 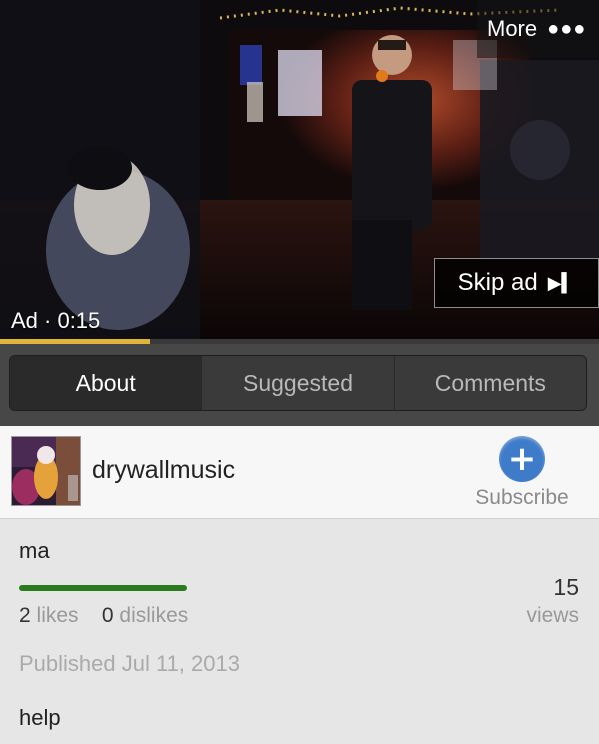 What do you see at coordinates (129, 663) in the screenshot?
I see `published-date: Published Jul 11, 2013` at bounding box center [129, 663].